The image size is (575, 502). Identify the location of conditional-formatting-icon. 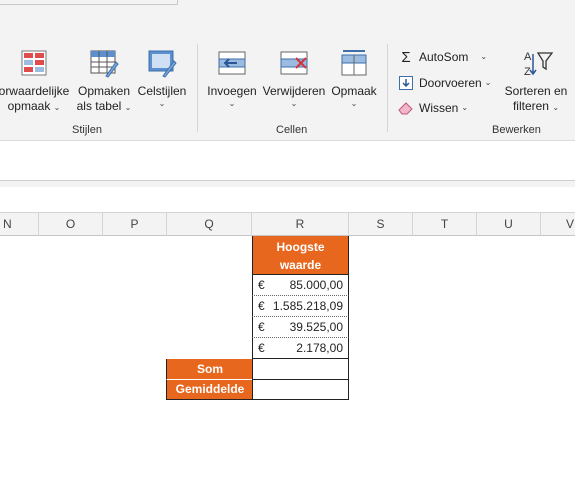
(34, 63).